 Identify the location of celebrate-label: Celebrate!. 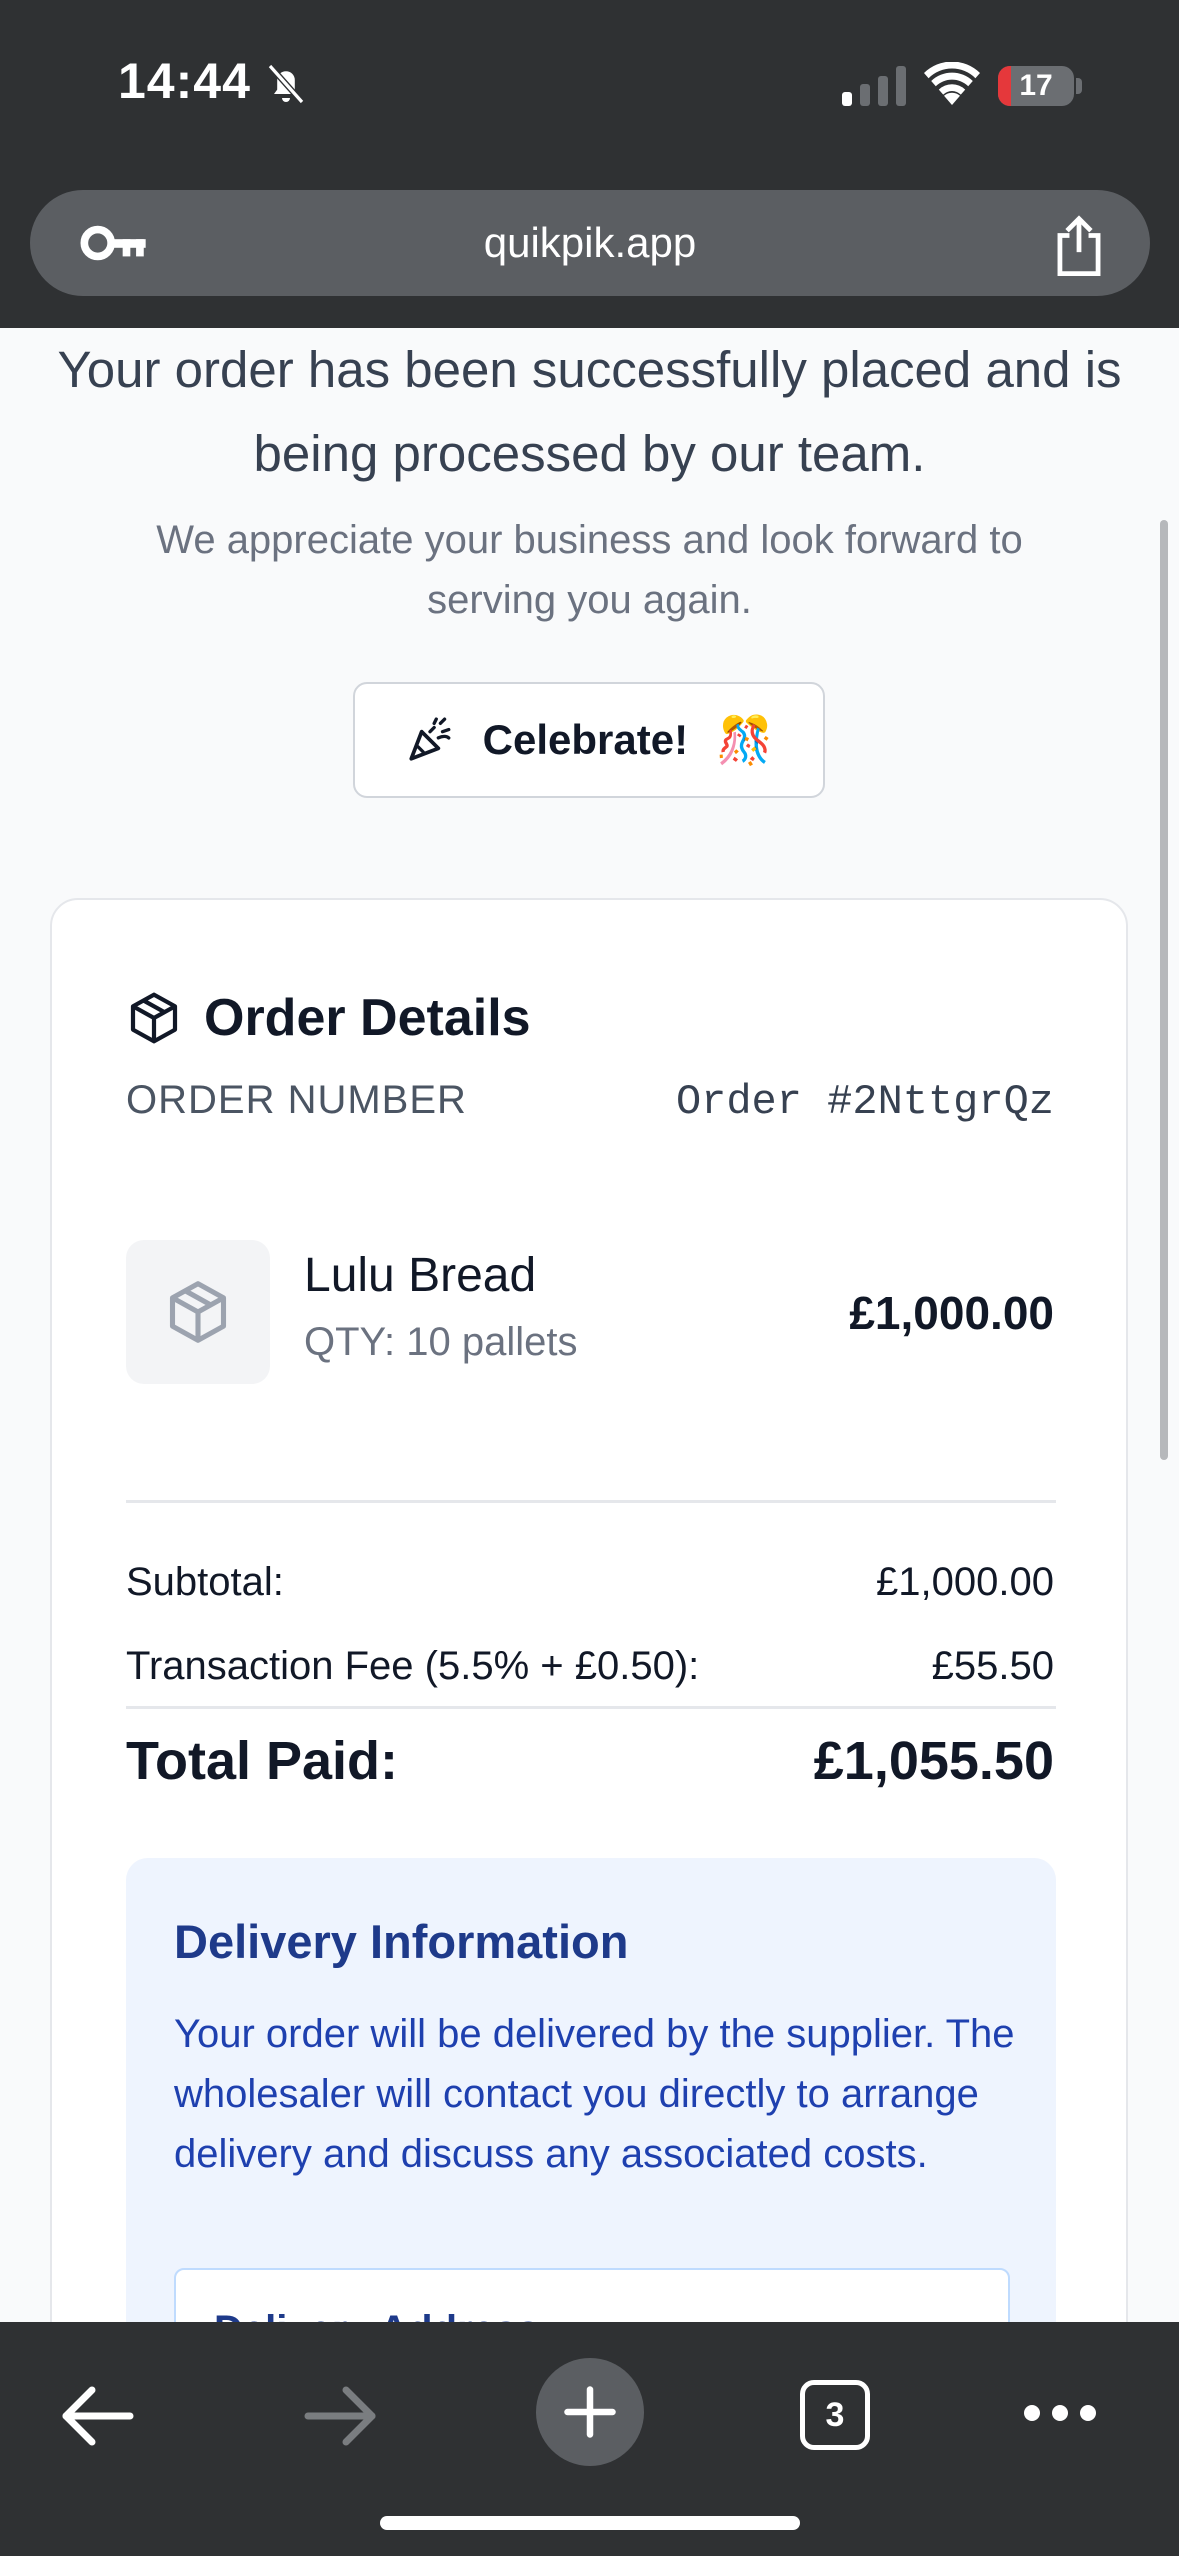
(585, 739).